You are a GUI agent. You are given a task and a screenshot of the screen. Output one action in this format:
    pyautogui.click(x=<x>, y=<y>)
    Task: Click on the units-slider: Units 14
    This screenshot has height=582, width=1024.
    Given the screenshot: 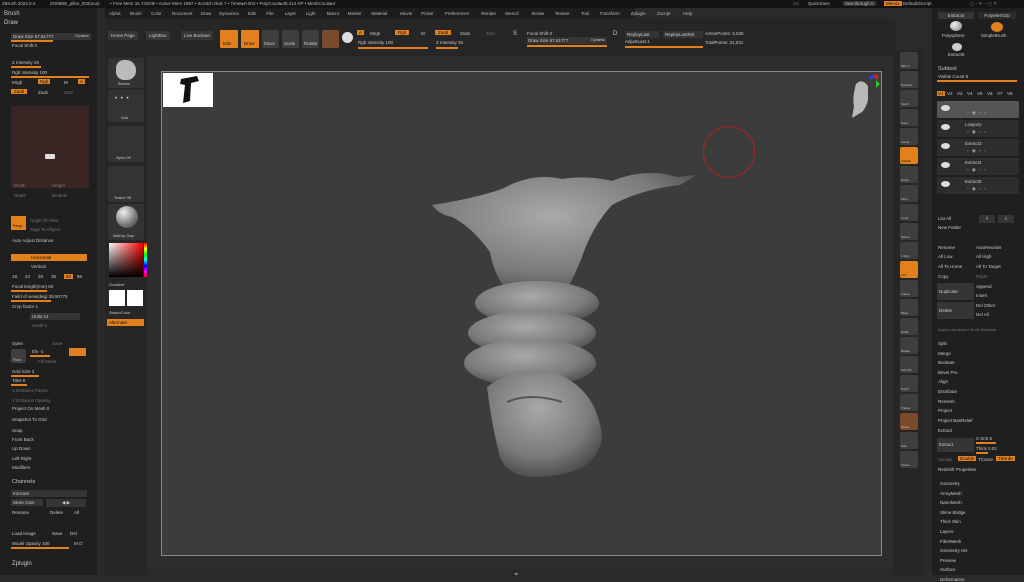 What is the action you would take?
    pyautogui.click(x=55, y=316)
    